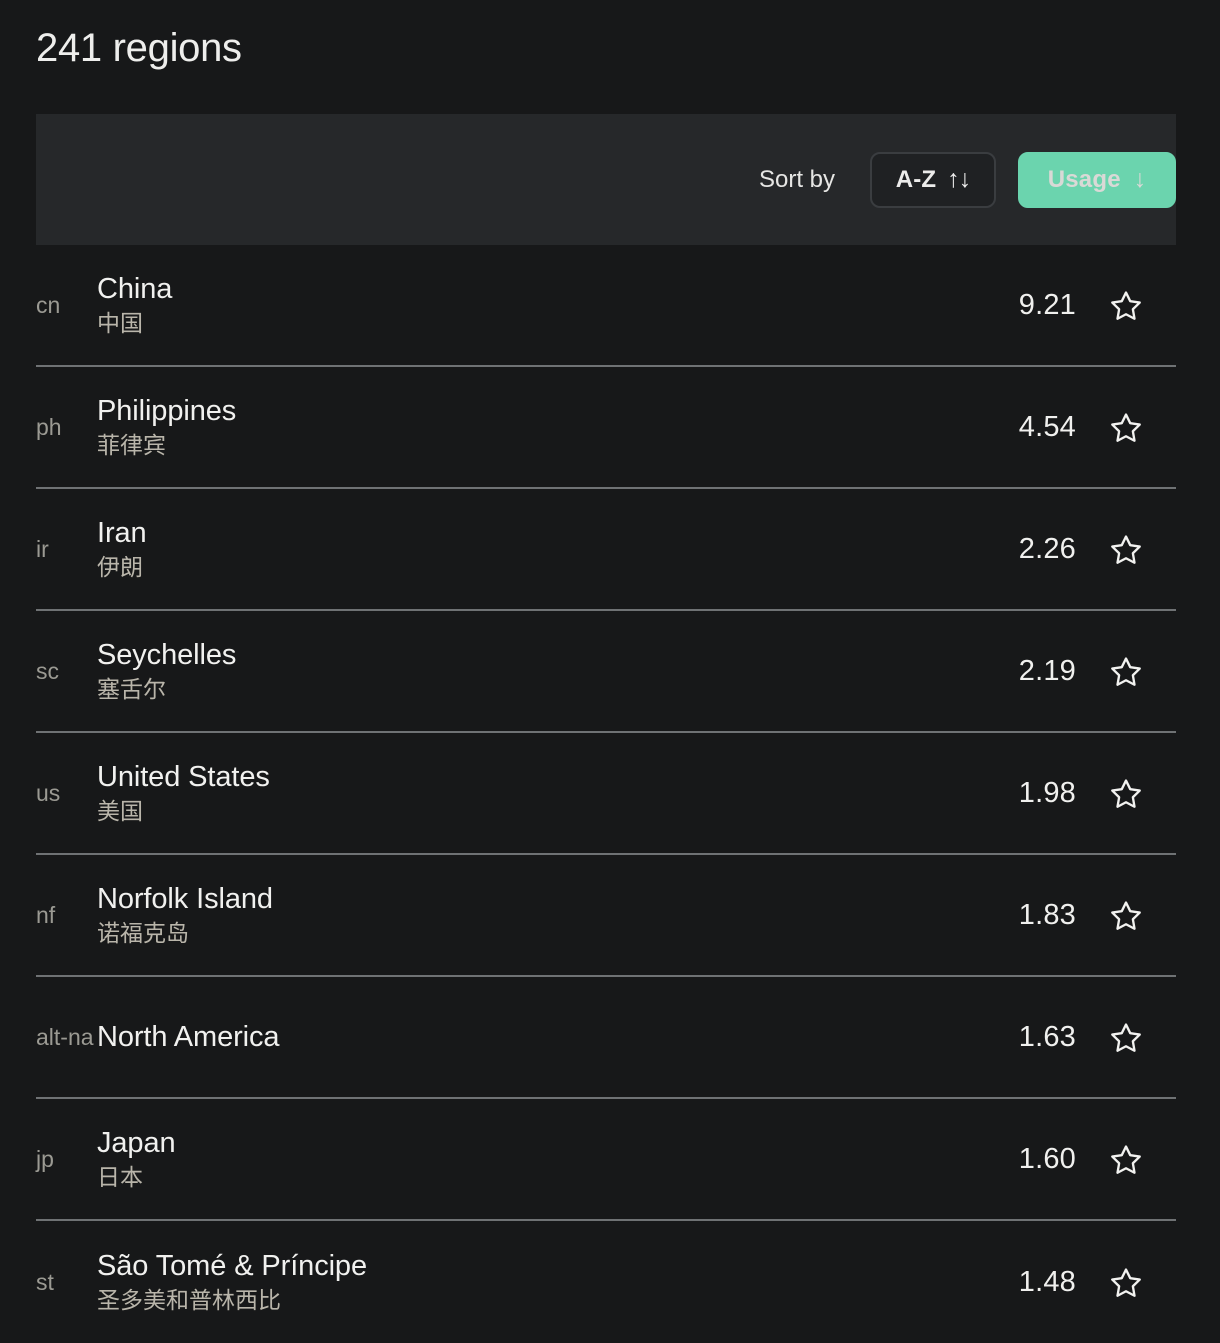  I want to click on region-code: alt-na, so click(65, 1036).